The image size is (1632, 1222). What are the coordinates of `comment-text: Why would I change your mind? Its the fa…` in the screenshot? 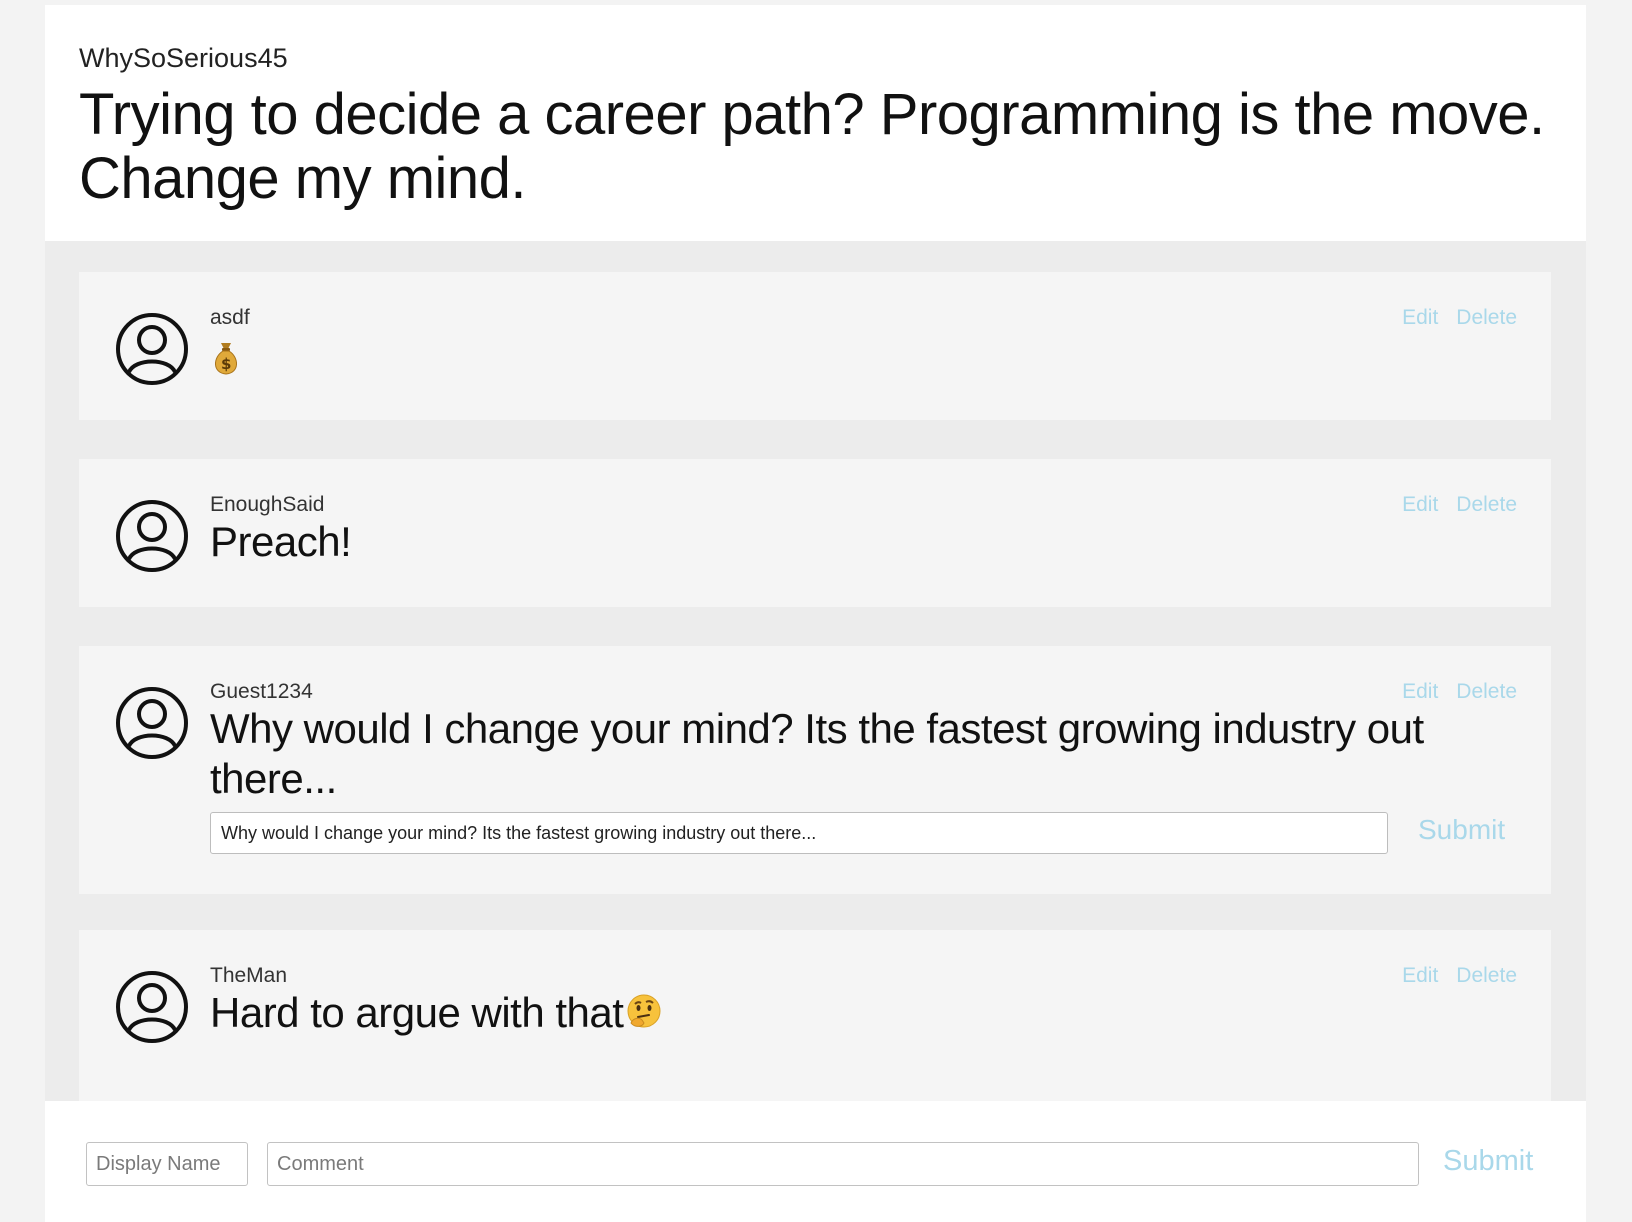 It's located at (817, 753).